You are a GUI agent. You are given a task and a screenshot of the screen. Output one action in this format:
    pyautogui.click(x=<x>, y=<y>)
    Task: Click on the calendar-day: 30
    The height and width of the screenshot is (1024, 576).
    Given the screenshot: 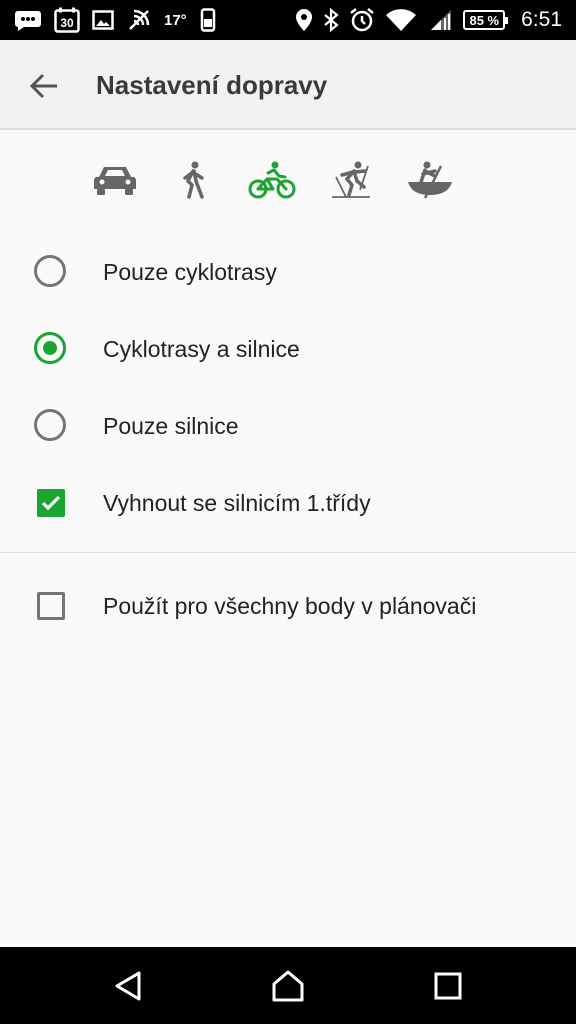 What is the action you would take?
    pyautogui.click(x=67, y=23)
    